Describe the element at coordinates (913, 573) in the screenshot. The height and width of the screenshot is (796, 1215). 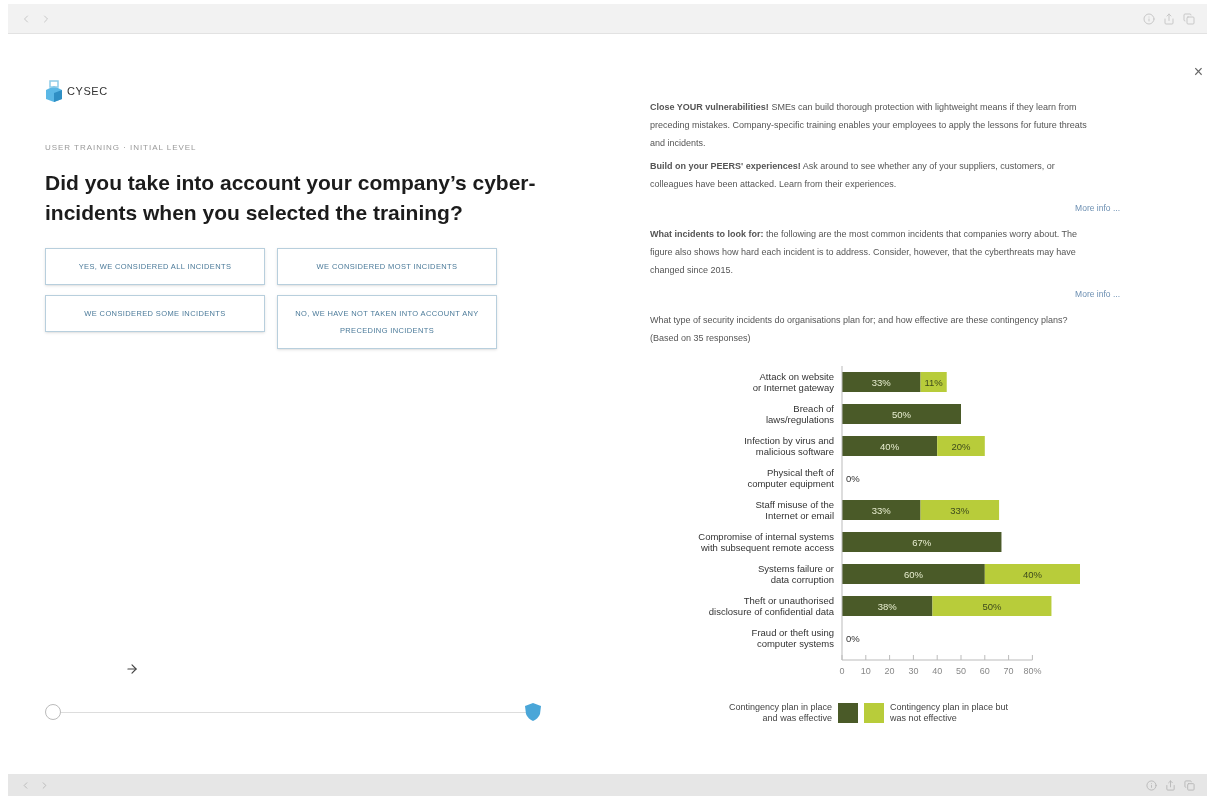
I see `value-label: 60%` at that location.